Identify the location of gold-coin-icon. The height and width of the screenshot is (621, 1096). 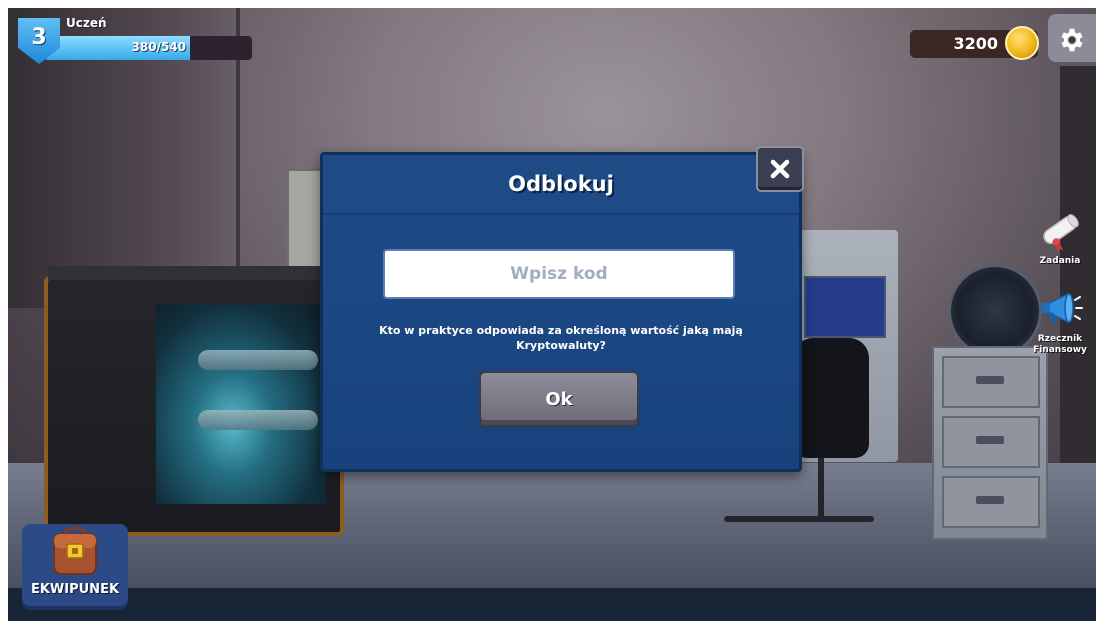
(1022, 43).